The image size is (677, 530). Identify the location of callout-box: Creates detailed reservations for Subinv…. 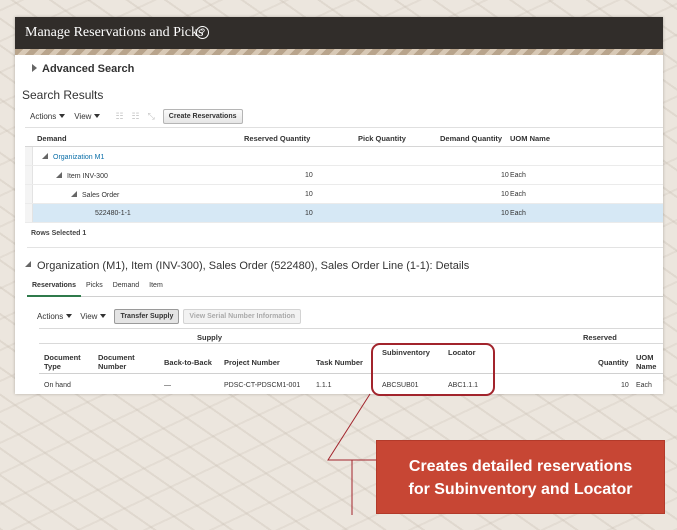
(520, 477).